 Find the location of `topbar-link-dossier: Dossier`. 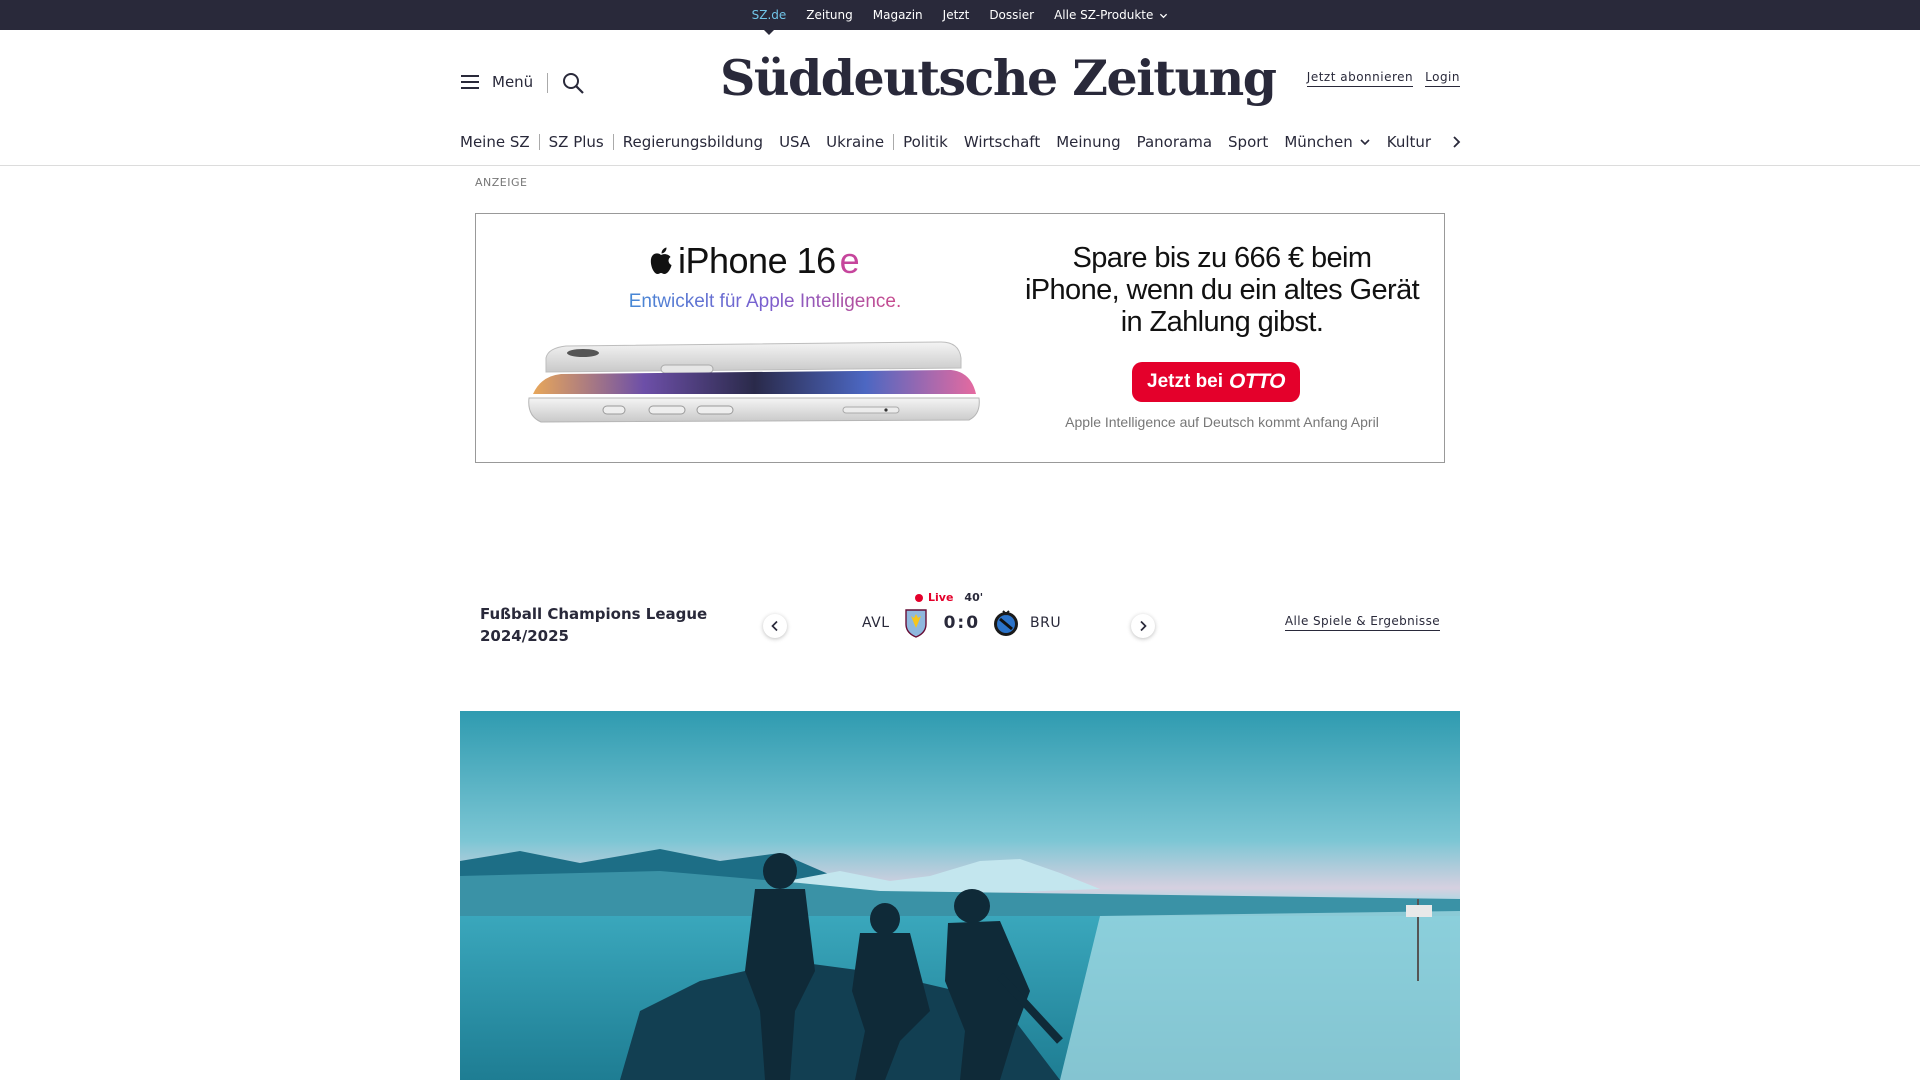

topbar-link-dossier: Dossier is located at coordinates (1011, 15).